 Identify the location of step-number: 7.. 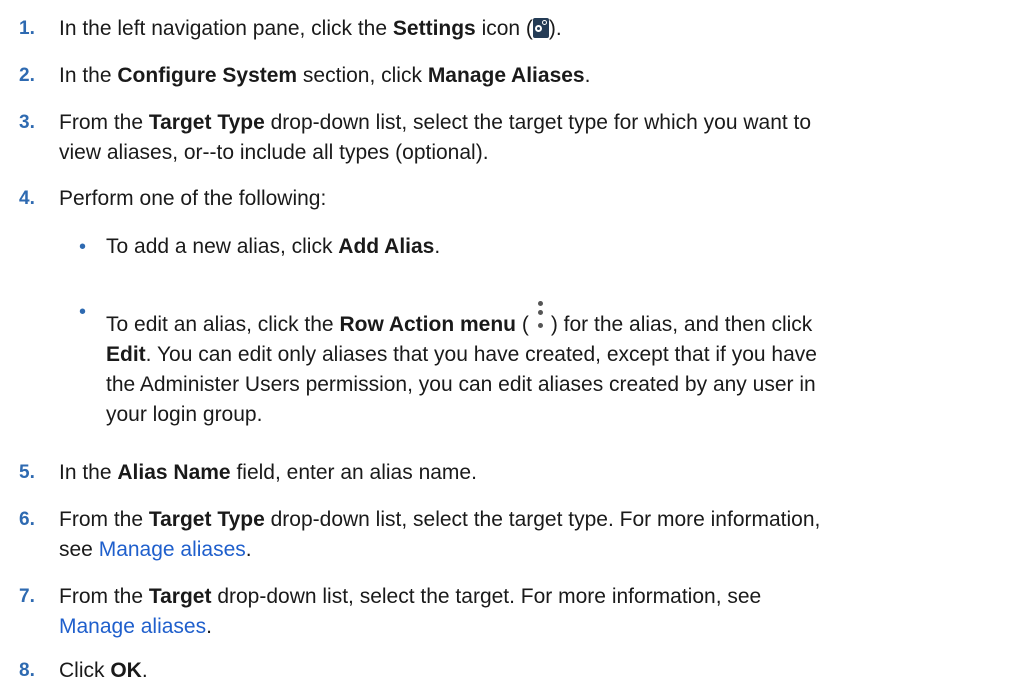
(27, 596).